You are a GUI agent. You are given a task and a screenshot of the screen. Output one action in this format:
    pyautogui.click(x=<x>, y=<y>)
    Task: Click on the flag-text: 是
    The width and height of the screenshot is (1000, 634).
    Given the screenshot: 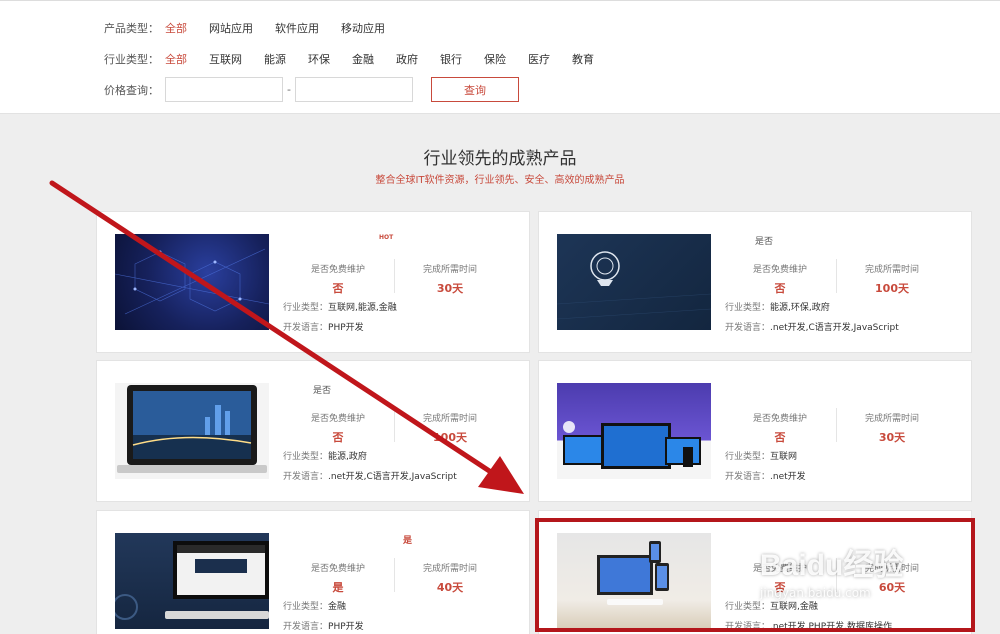 What is the action you would take?
    pyautogui.click(x=408, y=541)
    